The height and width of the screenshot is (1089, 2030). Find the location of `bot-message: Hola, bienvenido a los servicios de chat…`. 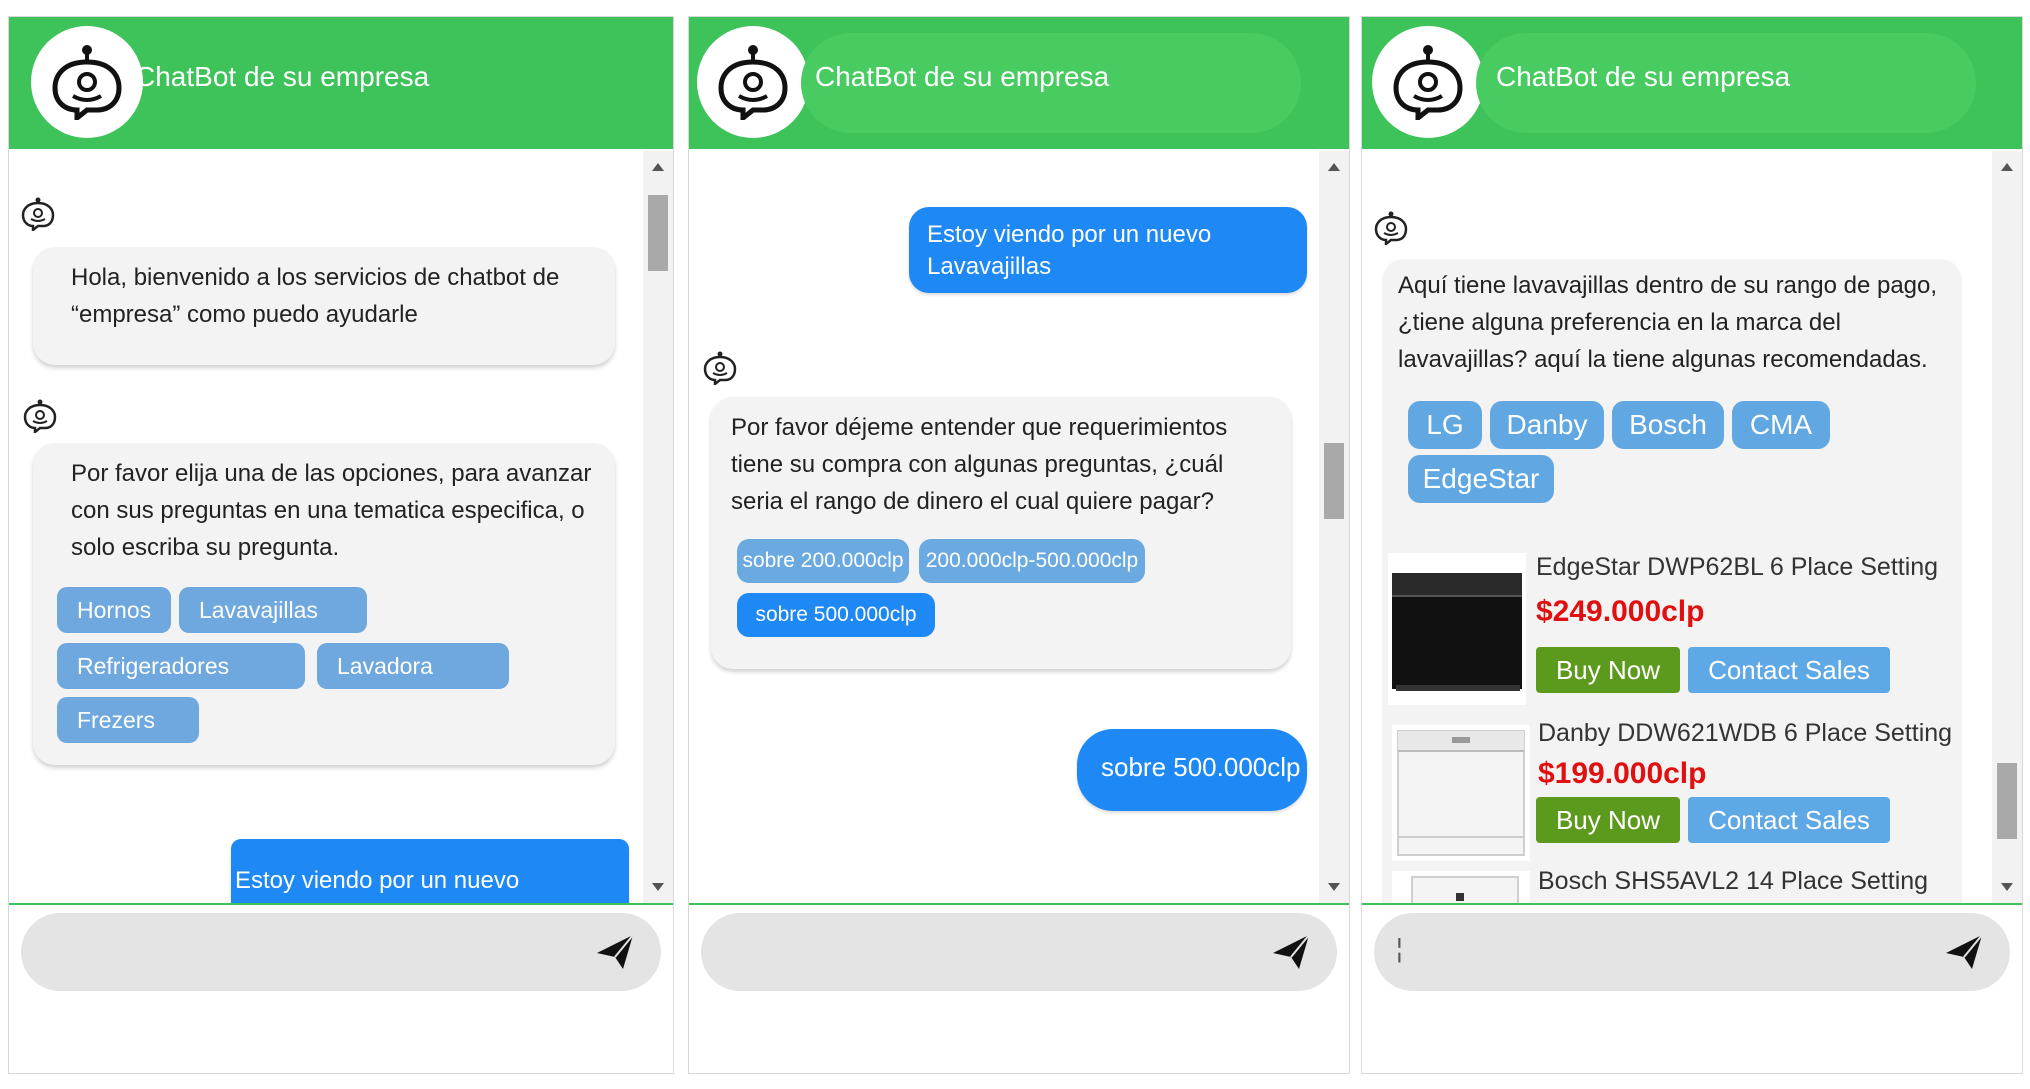

bot-message: Hola, bienvenido a los servicios de chat… is located at coordinates (324, 306).